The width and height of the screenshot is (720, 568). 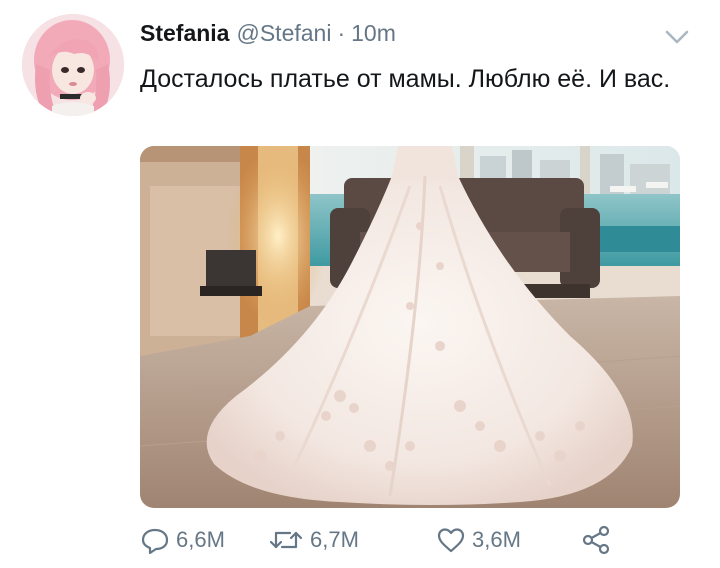 What do you see at coordinates (184, 33) in the screenshot?
I see `display-name: Stefania` at bounding box center [184, 33].